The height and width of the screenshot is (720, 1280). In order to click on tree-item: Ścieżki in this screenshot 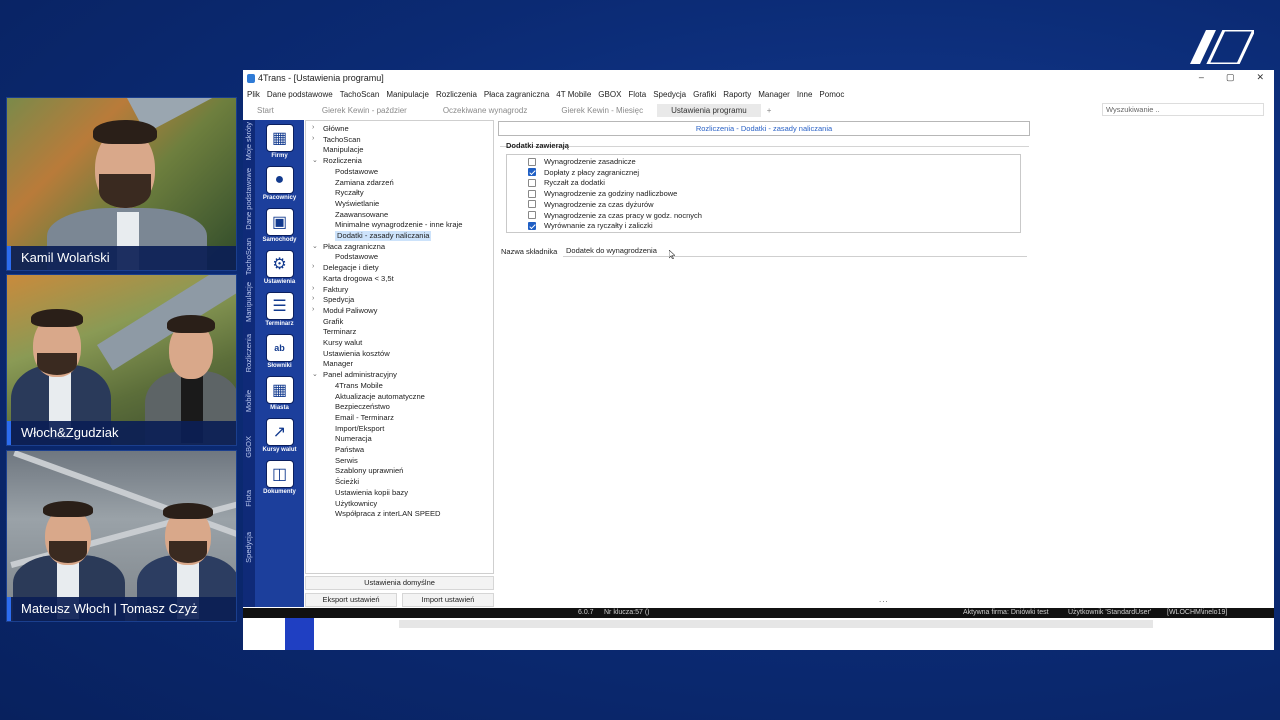, I will do `click(347, 482)`.